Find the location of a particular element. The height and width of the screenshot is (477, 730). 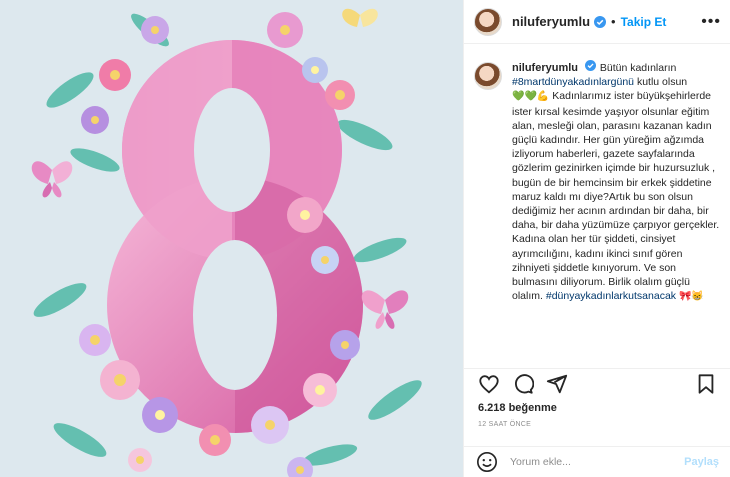

comment-icon is located at coordinates (523, 384).